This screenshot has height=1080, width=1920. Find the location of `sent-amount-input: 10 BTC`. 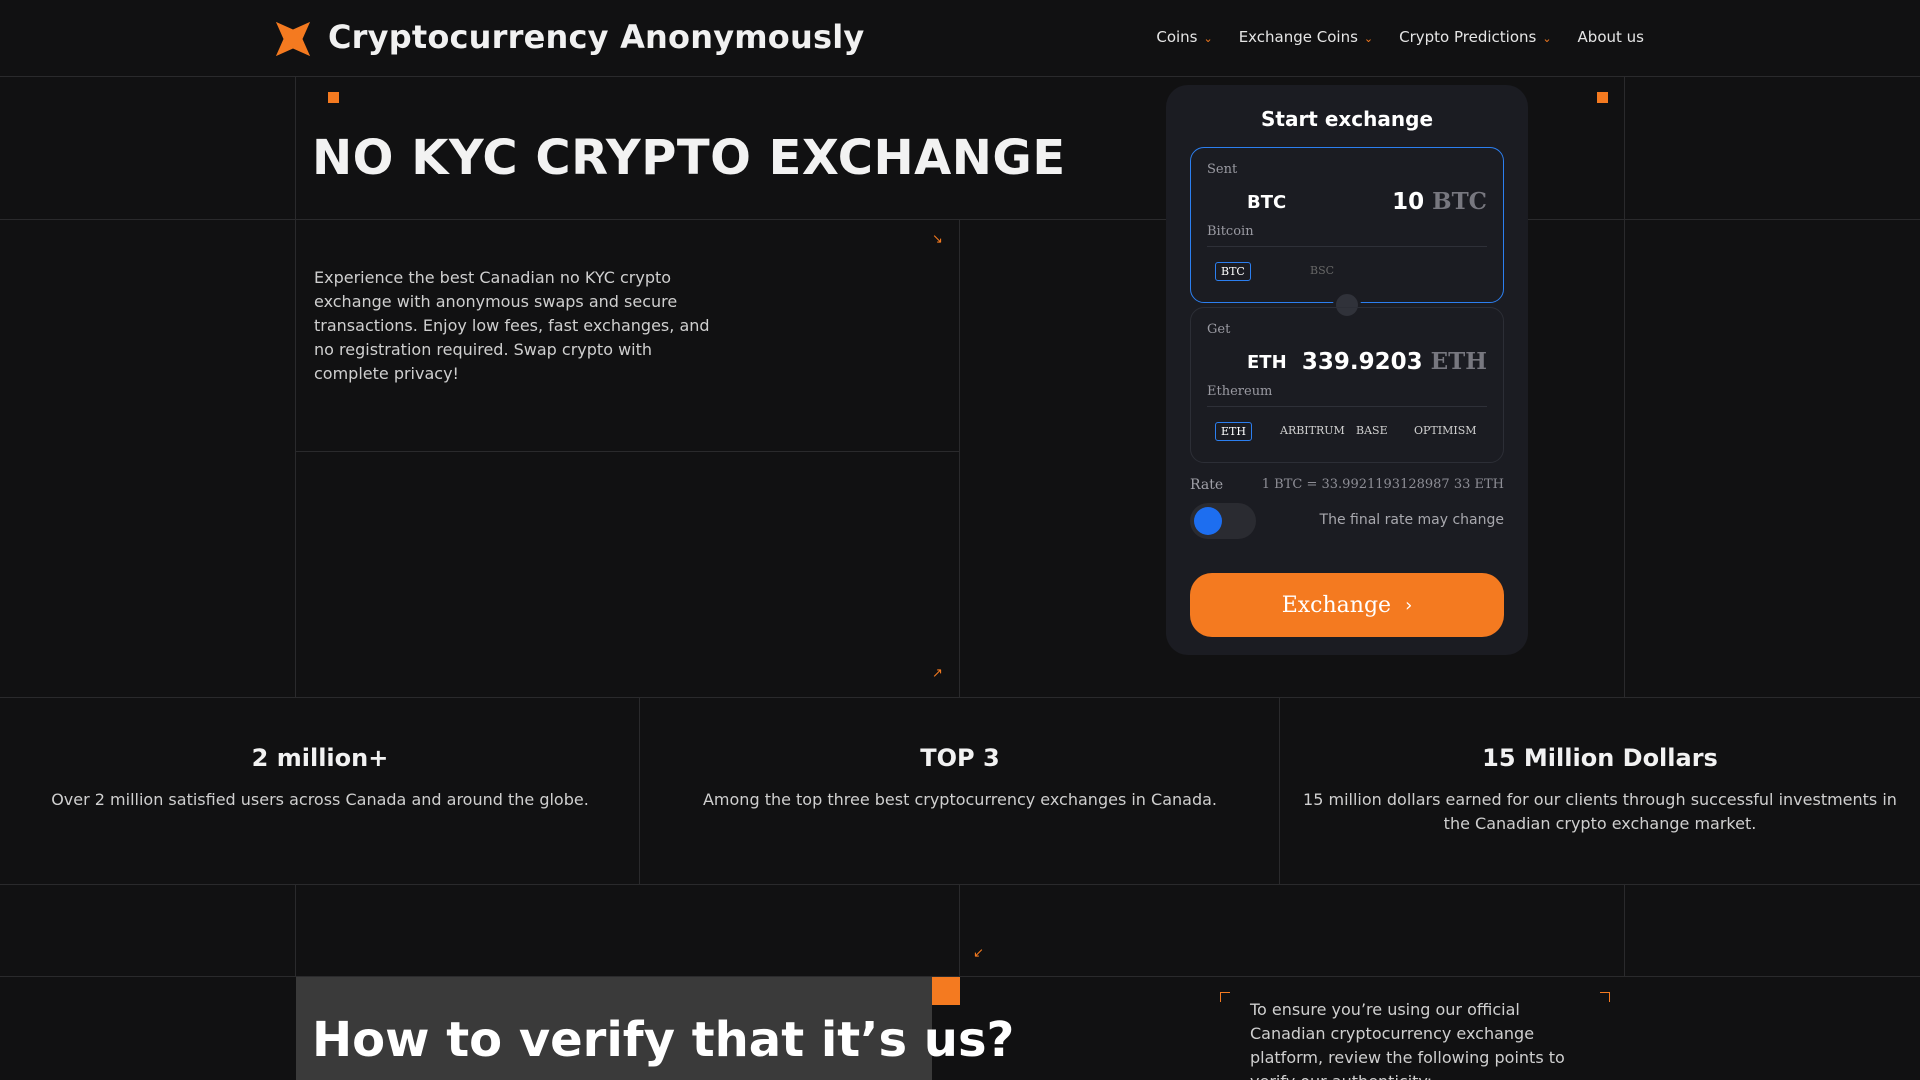

sent-amount-input: 10 BTC is located at coordinates (1439, 201).